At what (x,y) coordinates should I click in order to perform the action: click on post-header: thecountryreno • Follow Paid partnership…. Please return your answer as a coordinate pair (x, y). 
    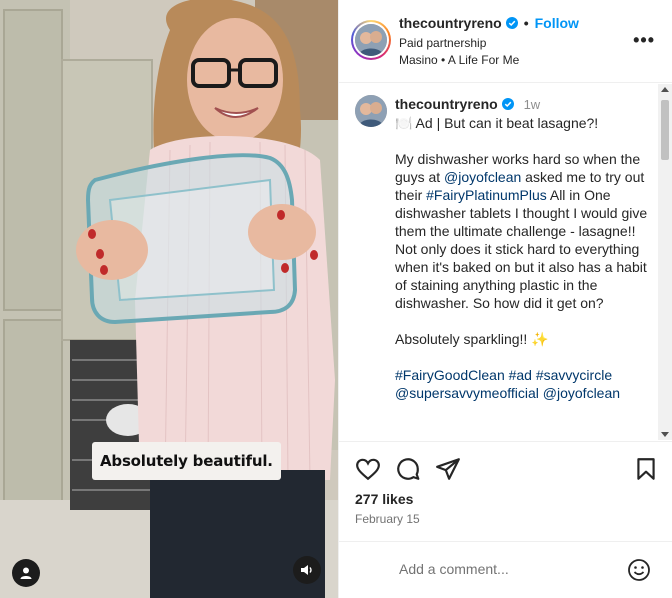
    Looking at the image, I should click on (505, 41).